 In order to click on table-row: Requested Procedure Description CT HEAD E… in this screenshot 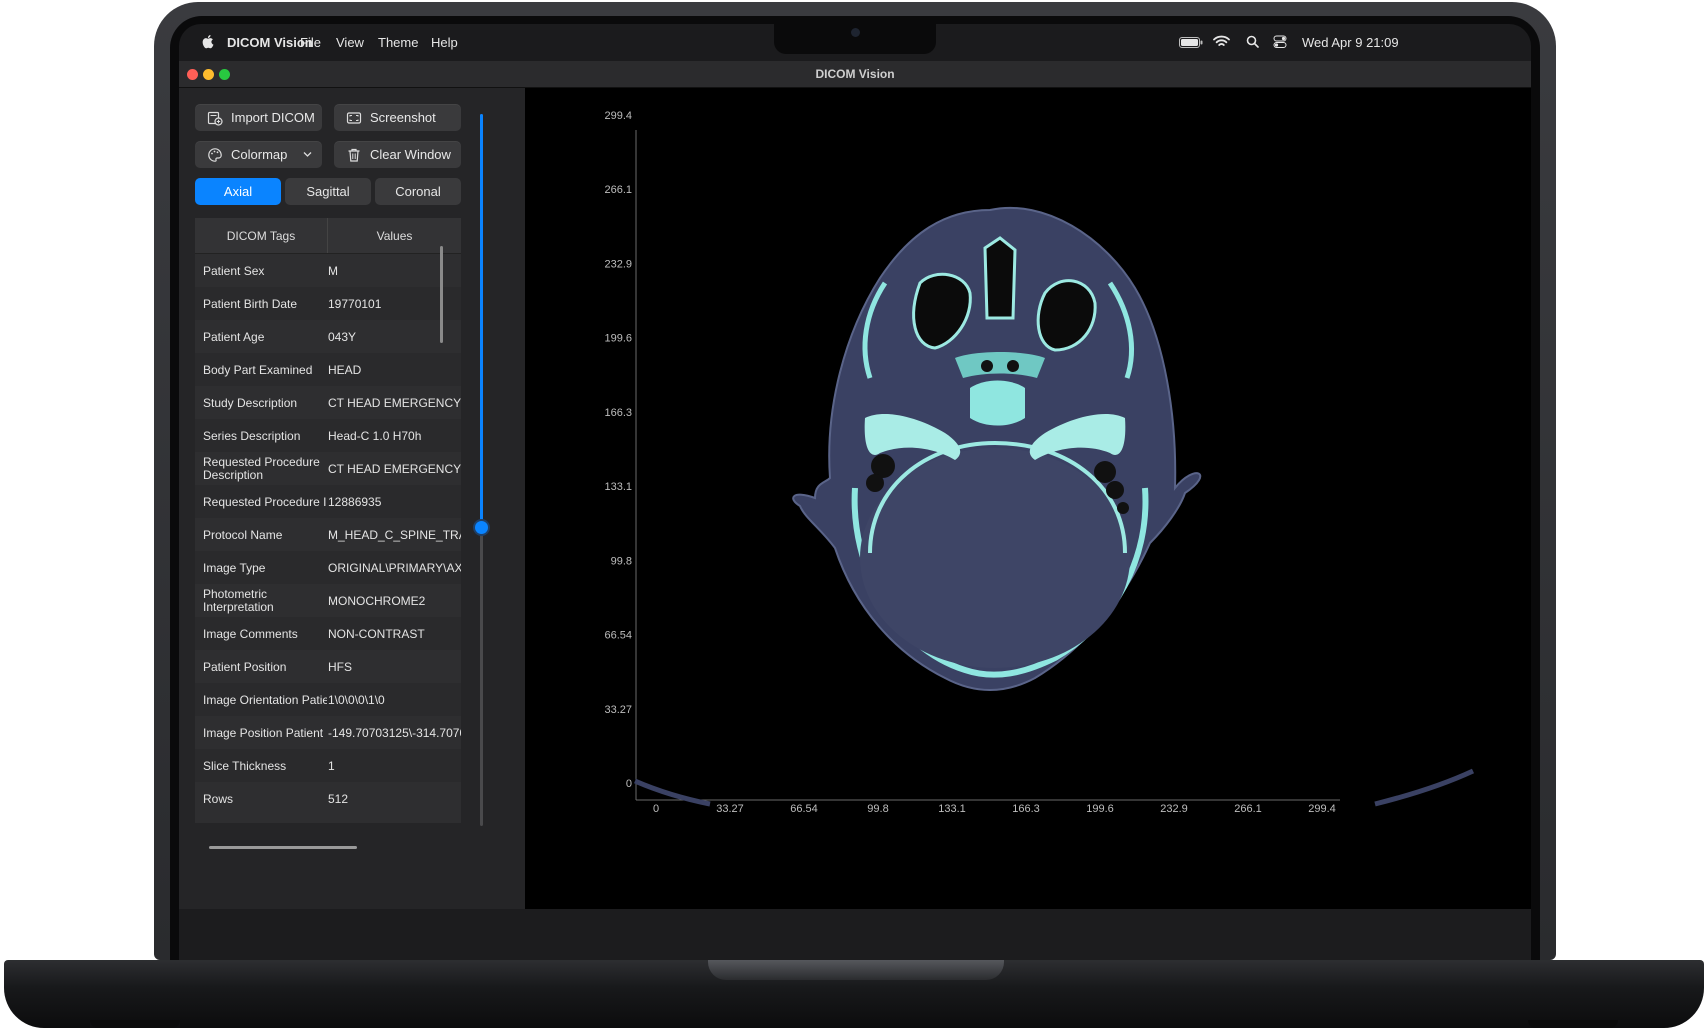, I will do `click(328, 468)`.